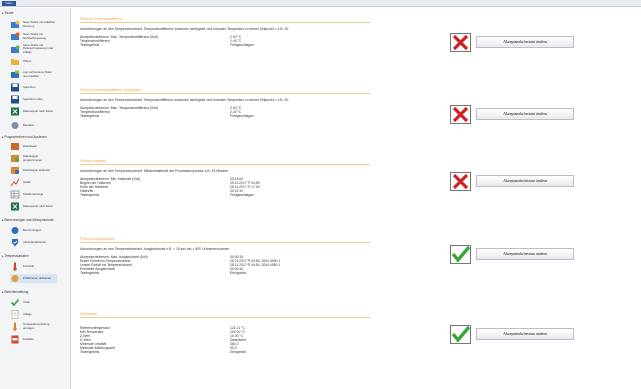 This screenshot has width=641, height=389. I want to click on sidebar-item-label: Datenlesen, so click(30, 145).